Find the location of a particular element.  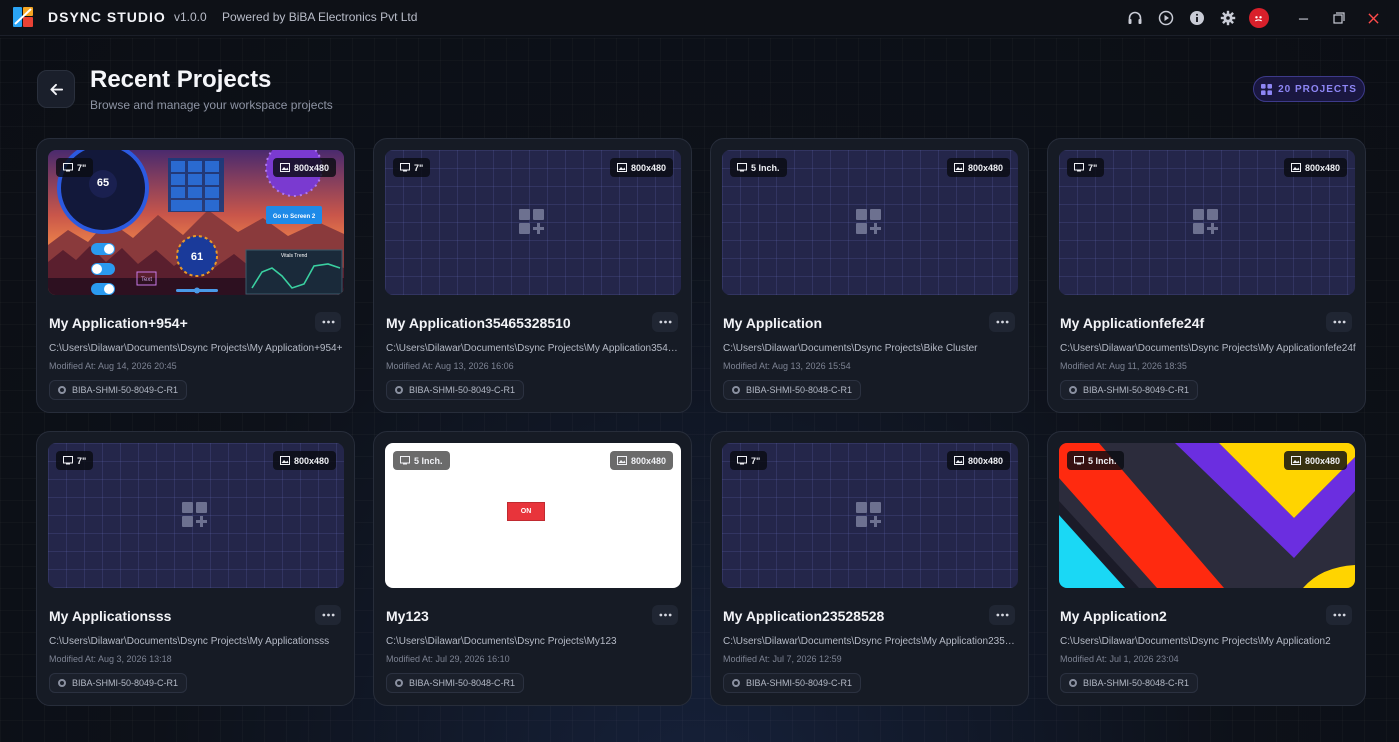

app-logo-icon is located at coordinates (23, 17).